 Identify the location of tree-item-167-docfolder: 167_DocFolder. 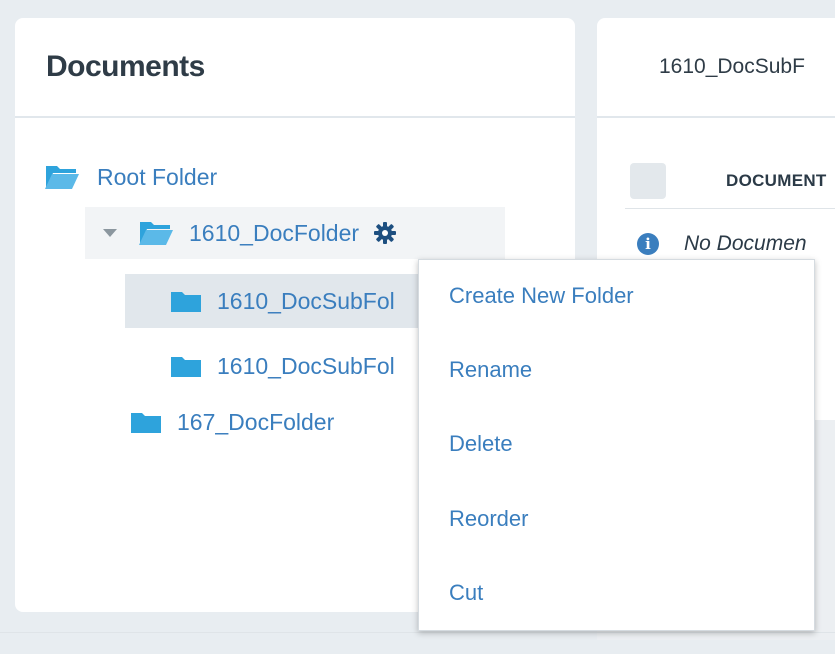
(281, 422).